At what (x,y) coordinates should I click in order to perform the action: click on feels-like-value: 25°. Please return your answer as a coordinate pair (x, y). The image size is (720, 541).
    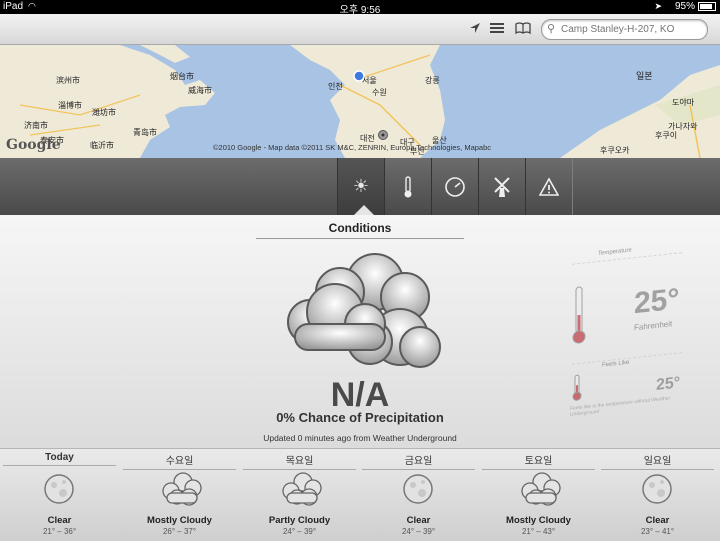
    Looking at the image, I should click on (668, 384).